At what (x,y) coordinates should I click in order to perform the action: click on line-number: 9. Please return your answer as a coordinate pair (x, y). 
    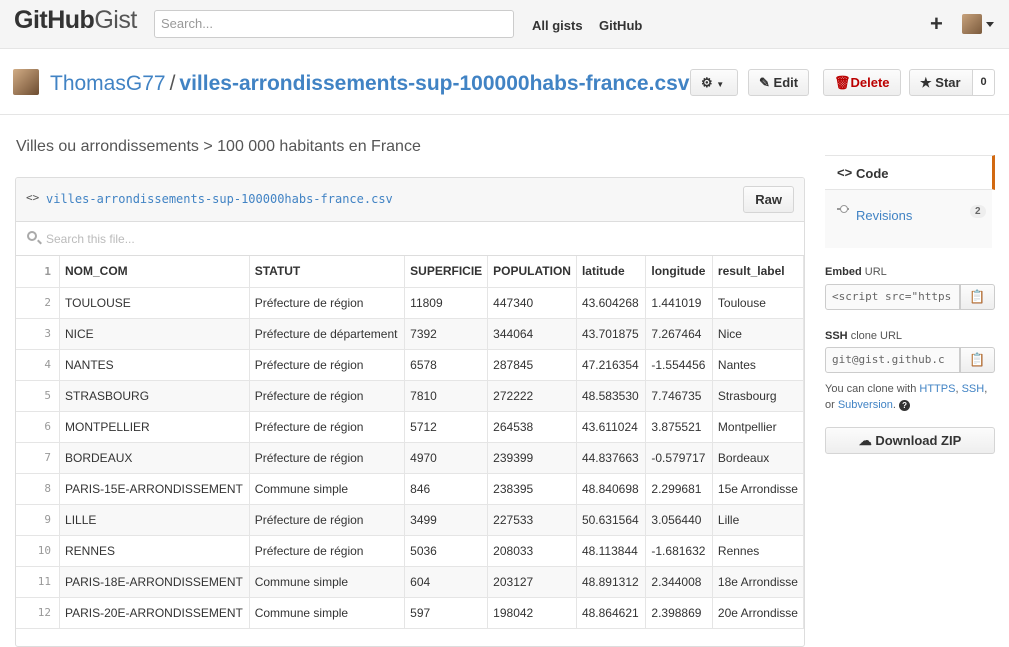
    Looking at the image, I should click on (38, 520).